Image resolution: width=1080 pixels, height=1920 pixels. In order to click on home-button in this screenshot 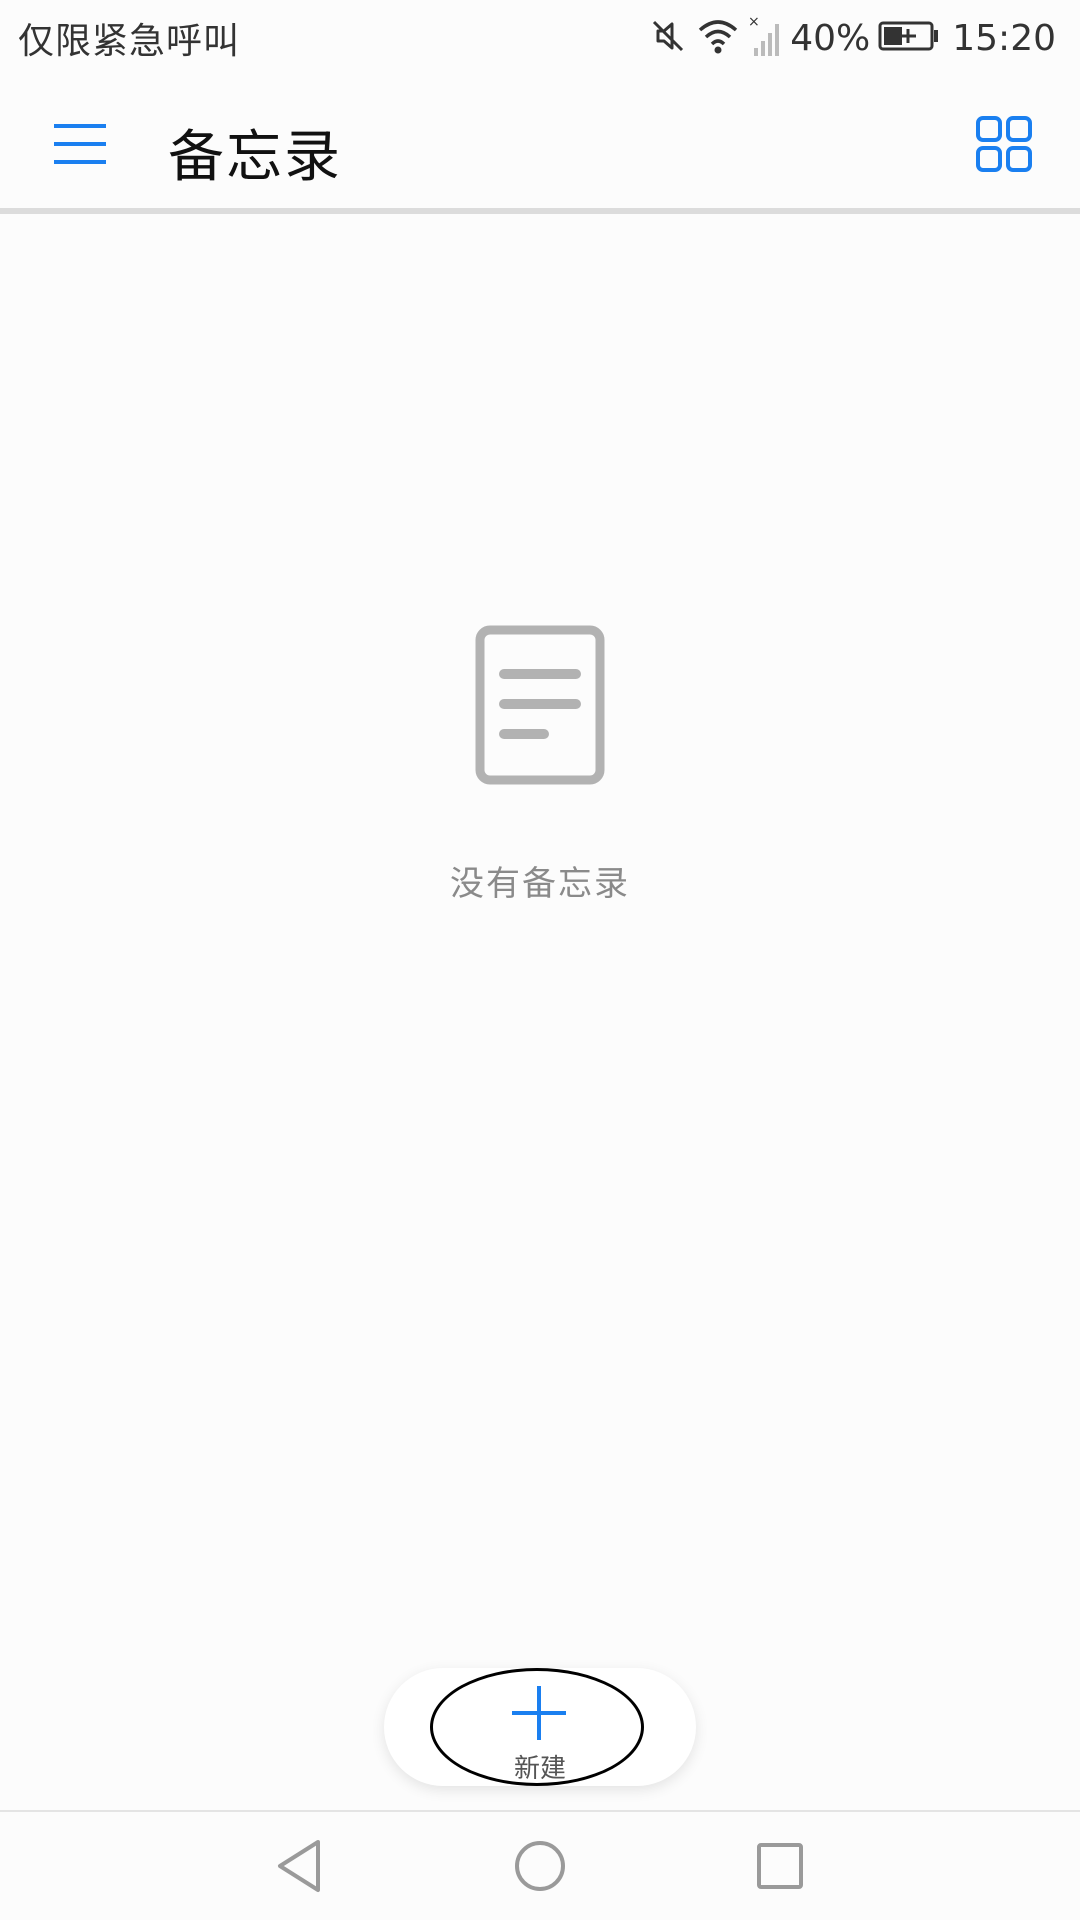, I will do `click(540, 1866)`.